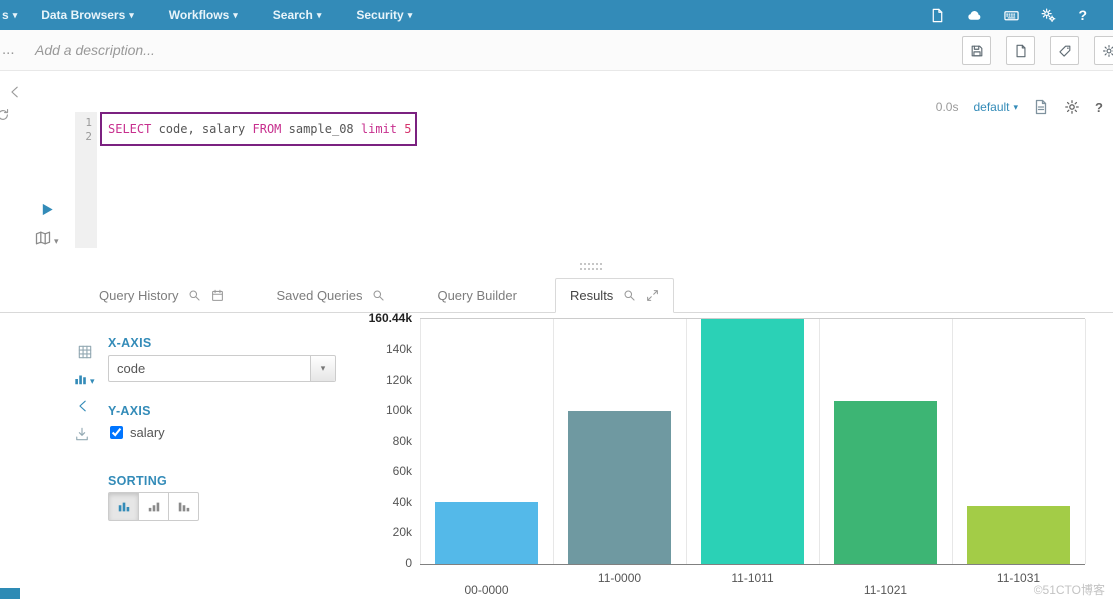  What do you see at coordinates (183, 506) in the screenshot?
I see `sort-descending-button` at bounding box center [183, 506].